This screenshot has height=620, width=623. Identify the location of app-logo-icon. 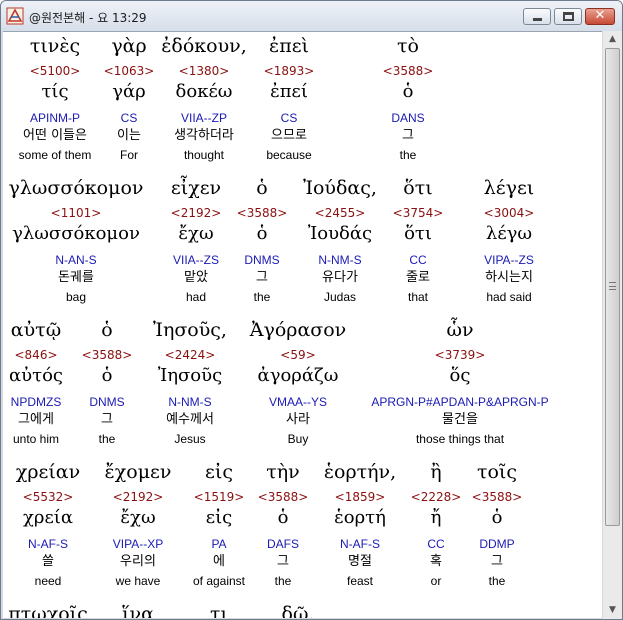
(15, 16).